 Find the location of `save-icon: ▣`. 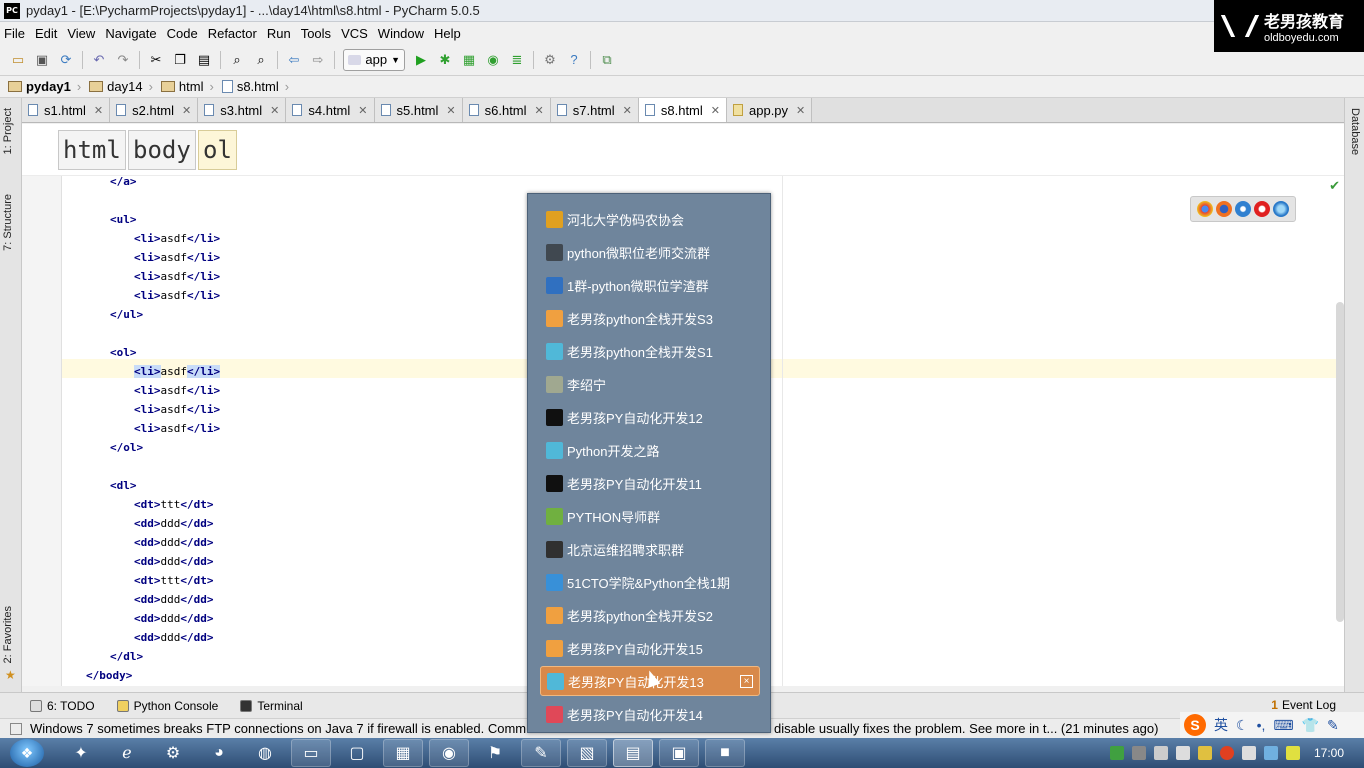

save-icon: ▣ is located at coordinates (42, 60).